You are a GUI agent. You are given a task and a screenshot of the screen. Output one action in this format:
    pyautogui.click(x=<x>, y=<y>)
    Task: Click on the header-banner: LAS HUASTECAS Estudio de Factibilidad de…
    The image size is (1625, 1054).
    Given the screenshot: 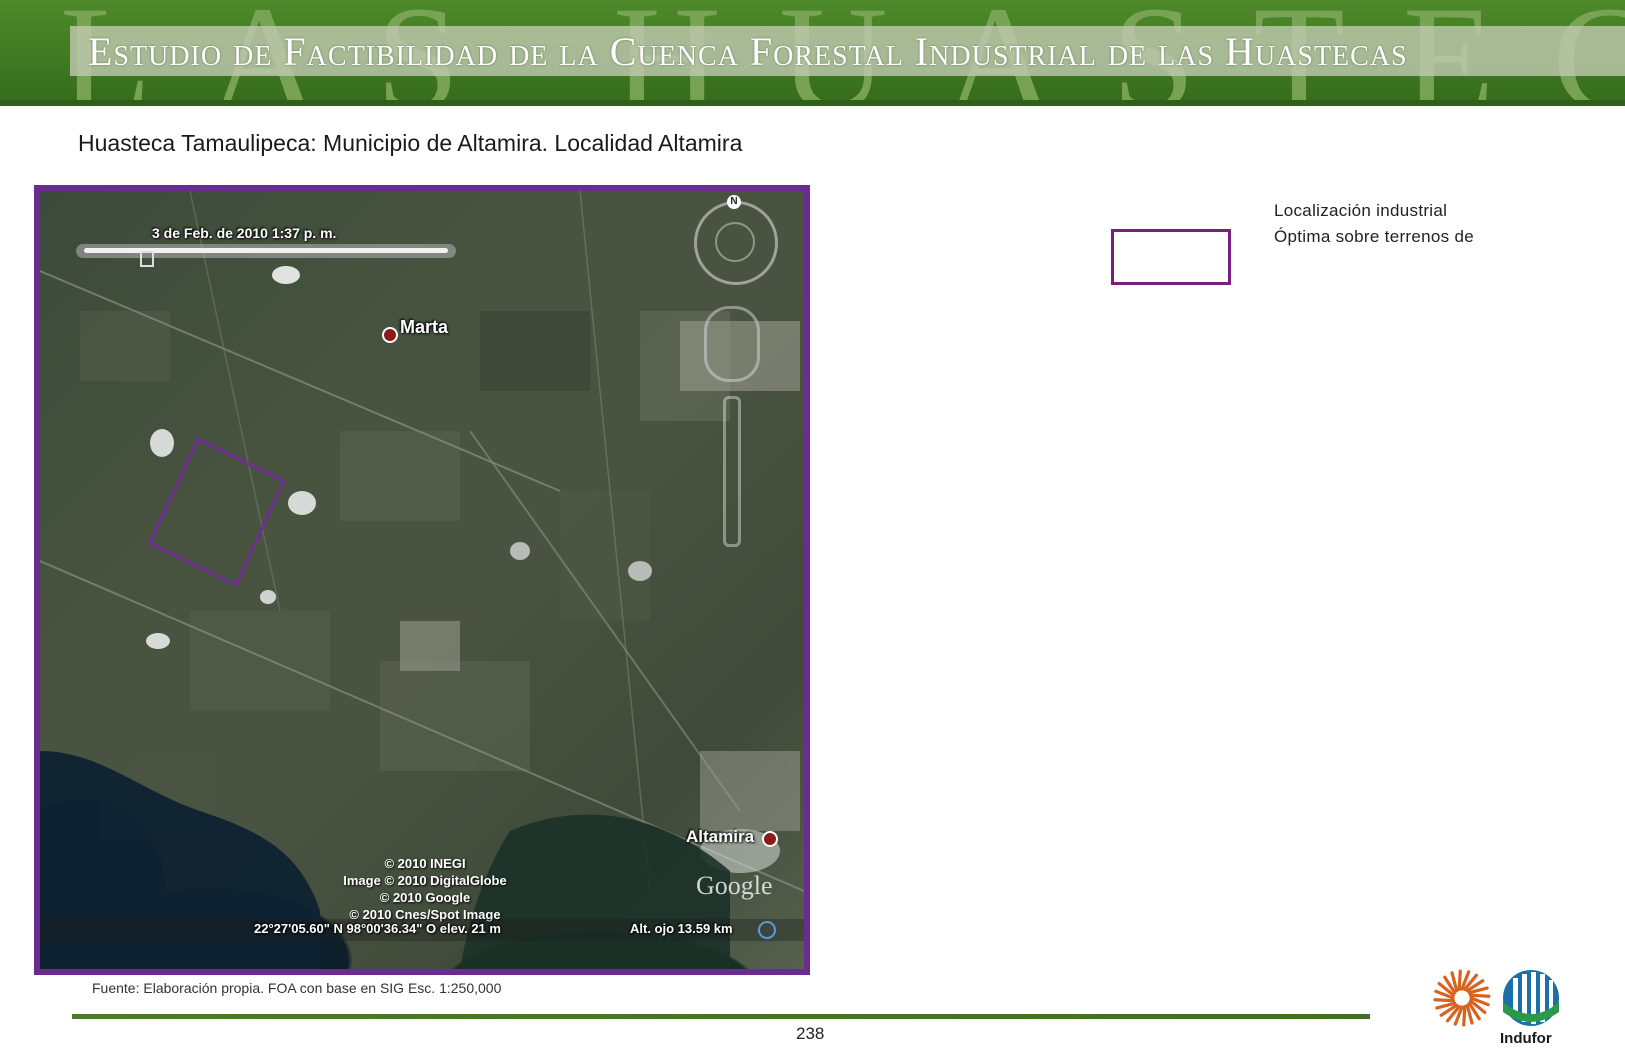 What is the action you would take?
    pyautogui.click(x=812, y=53)
    